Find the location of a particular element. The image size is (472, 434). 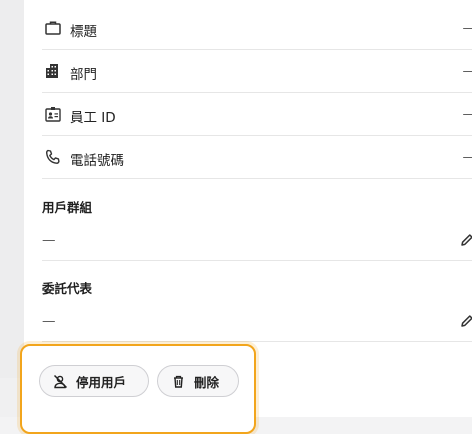

delete-label: 刪除 is located at coordinates (206, 381).